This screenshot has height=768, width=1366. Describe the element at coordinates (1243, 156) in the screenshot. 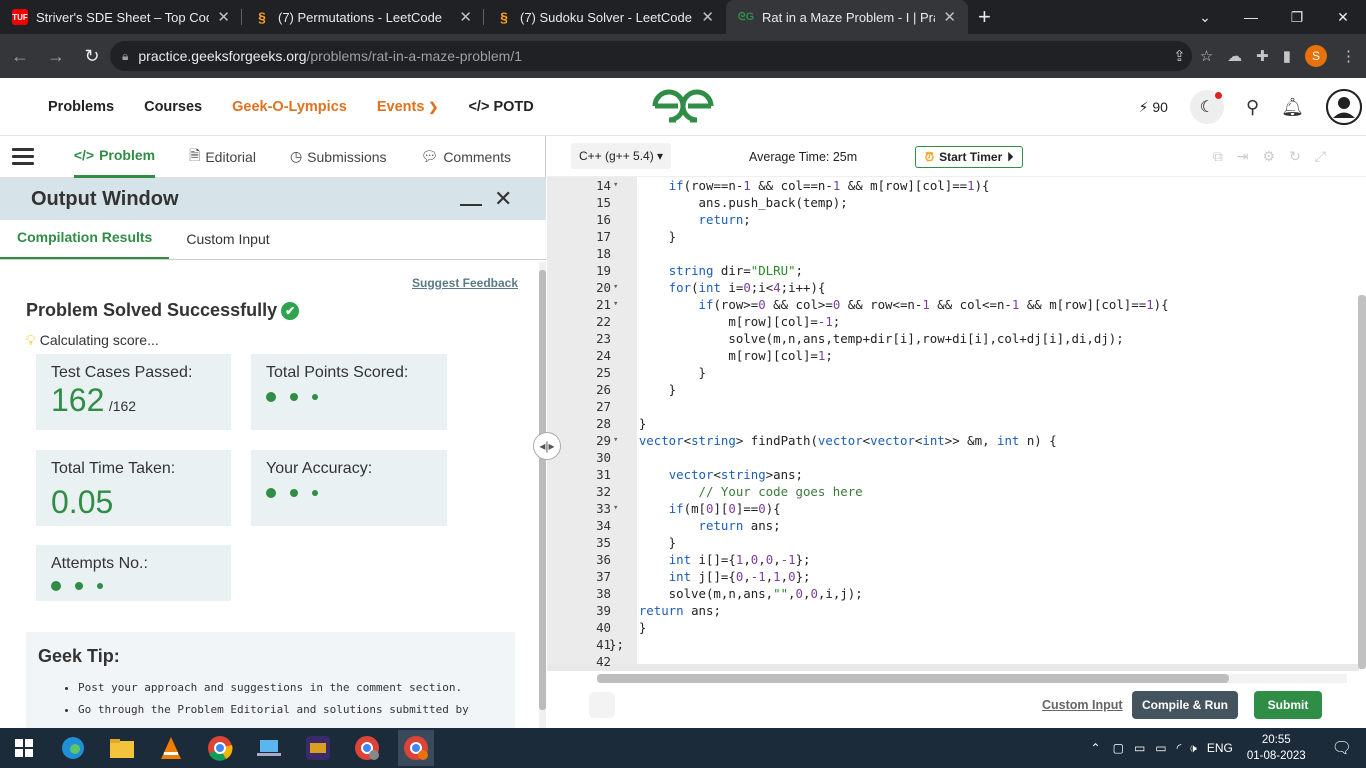

I see `export-icon: ⇥` at that location.